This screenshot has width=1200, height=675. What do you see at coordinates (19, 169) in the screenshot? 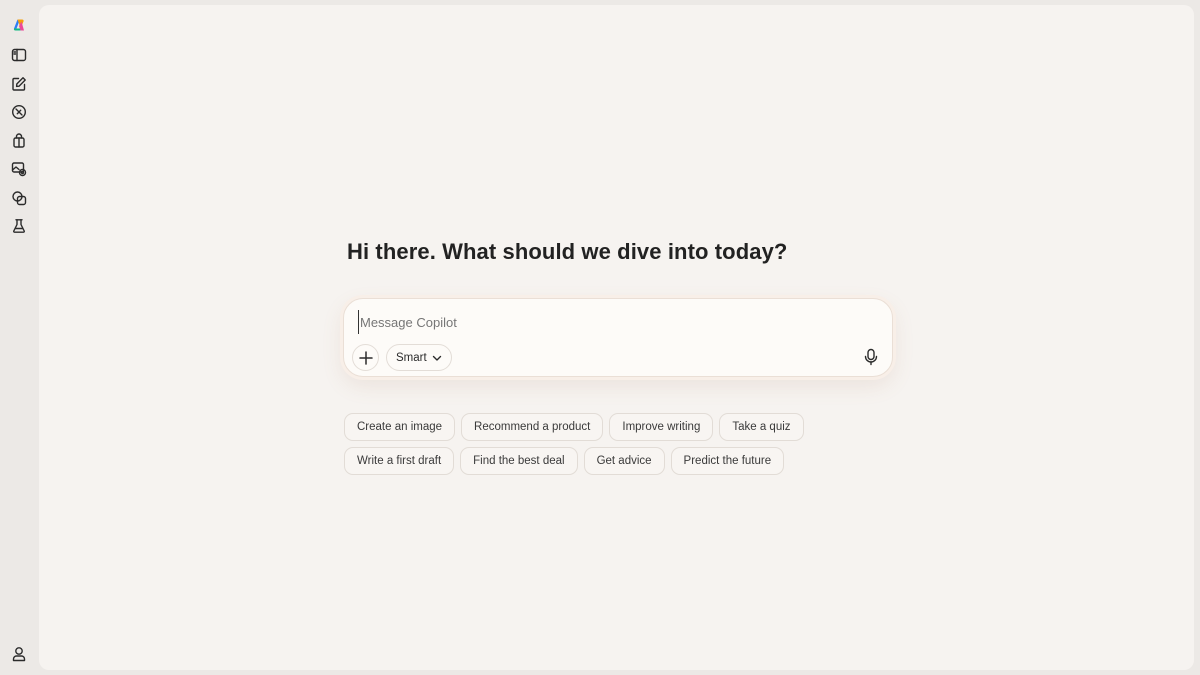
I see `image-create-icon` at bounding box center [19, 169].